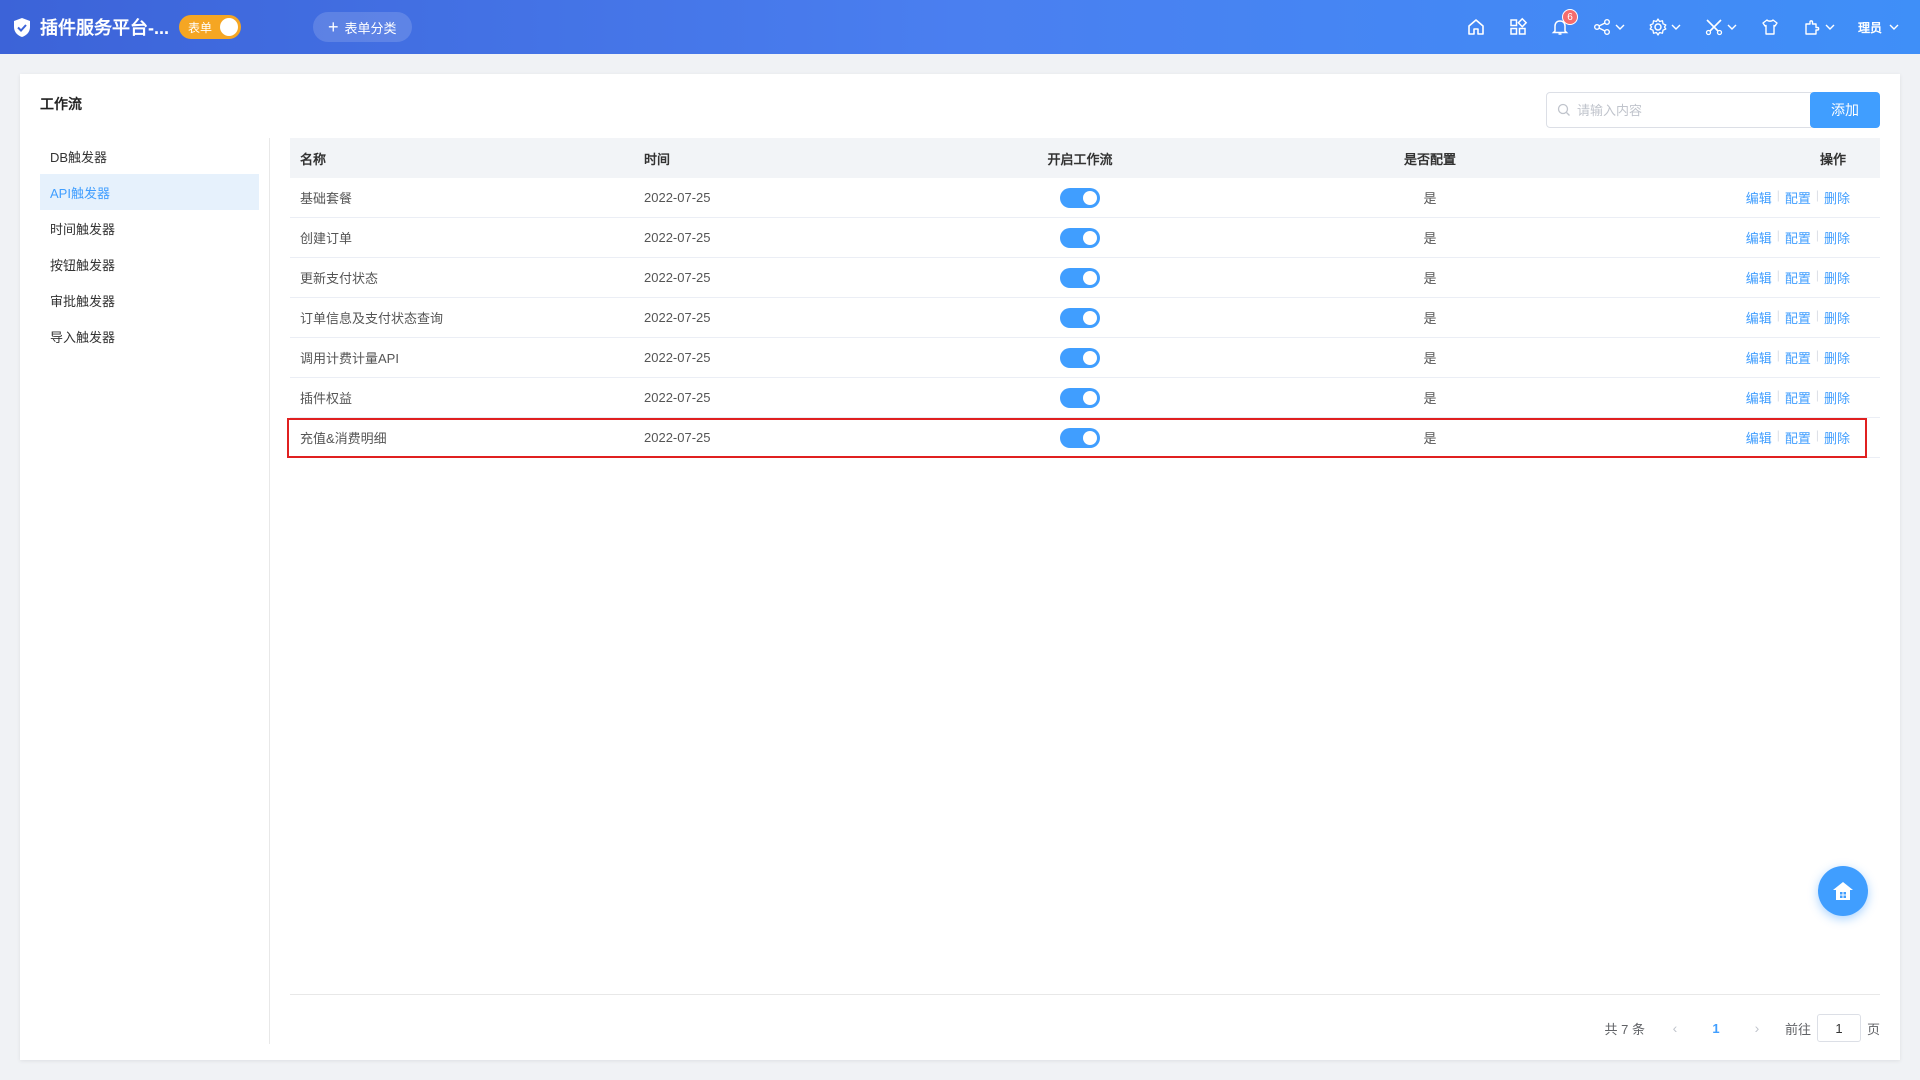 The height and width of the screenshot is (1080, 1920). What do you see at coordinates (333, 27) in the screenshot?
I see `plus-icon: +` at bounding box center [333, 27].